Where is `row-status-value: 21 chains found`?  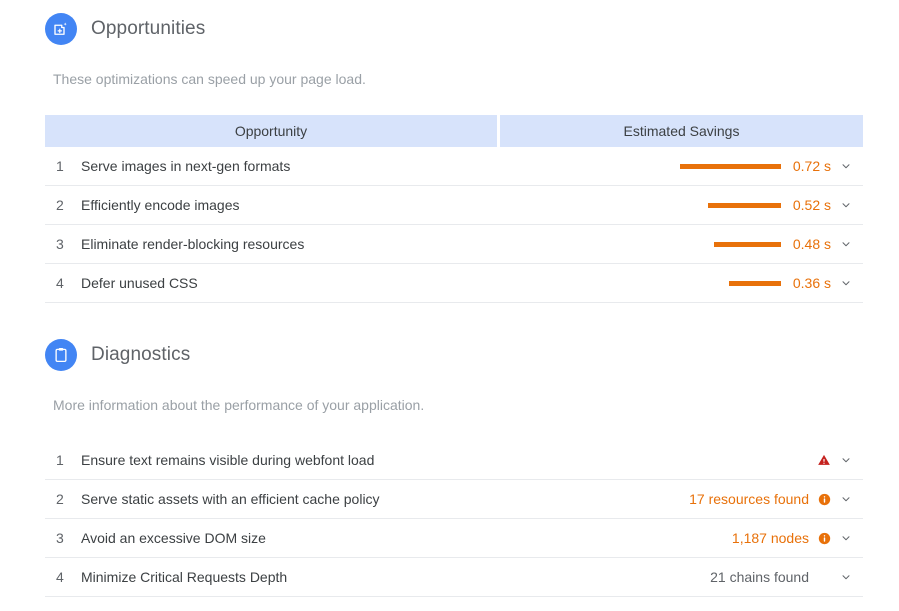 row-status-value: 21 chains found is located at coordinates (759, 577).